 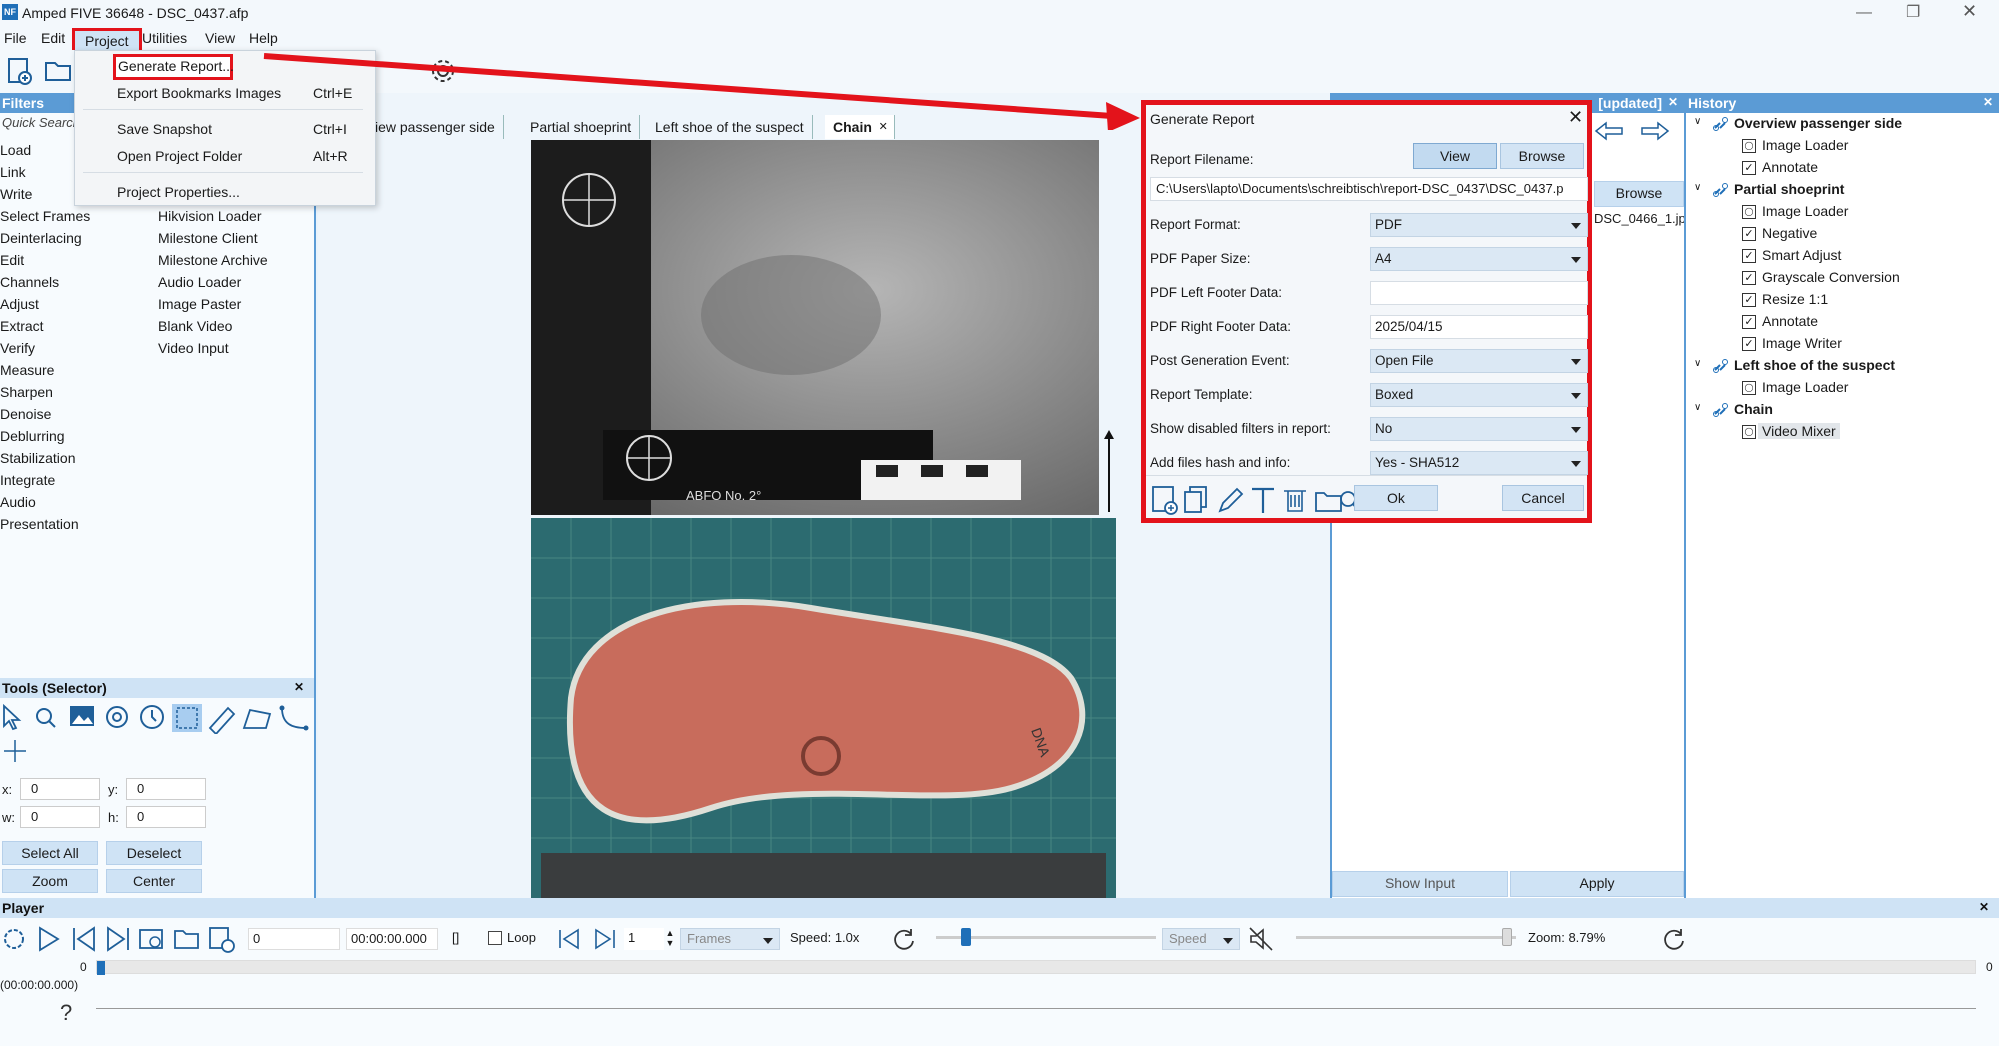 I want to click on pointer-tool-icon, so click(x=12, y=717).